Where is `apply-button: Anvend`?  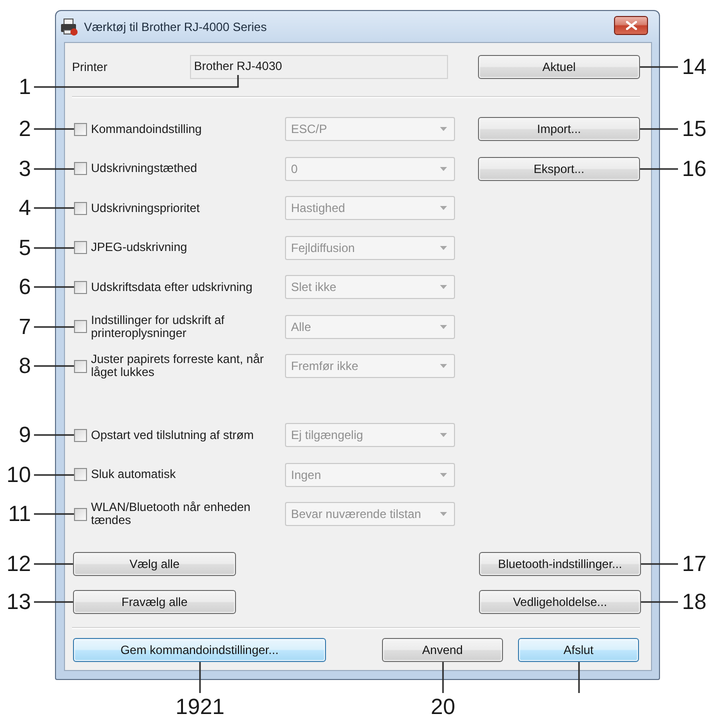
apply-button: Anvend is located at coordinates (442, 650).